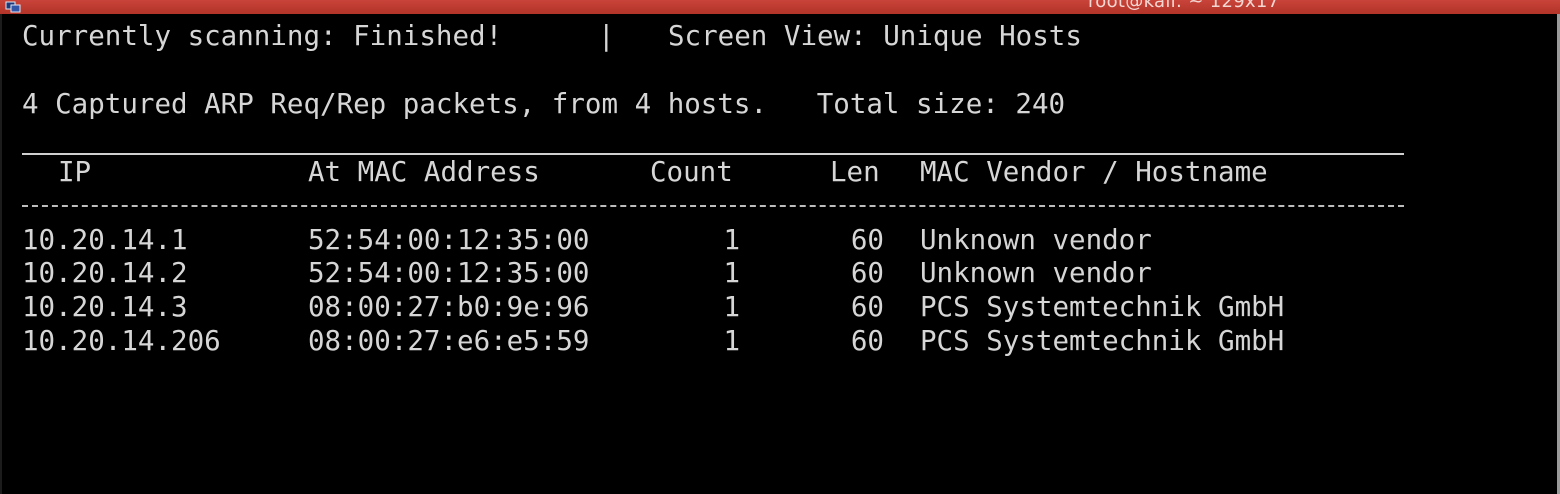 The width and height of the screenshot is (1560, 494). Describe the element at coordinates (691, 172) in the screenshot. I see `header-count: Count` at that location.